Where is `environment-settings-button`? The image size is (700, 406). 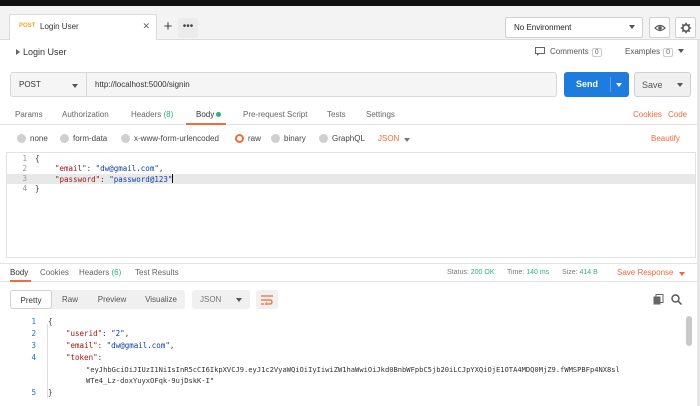 environment-settings-button is located at coordinates (685, 27).